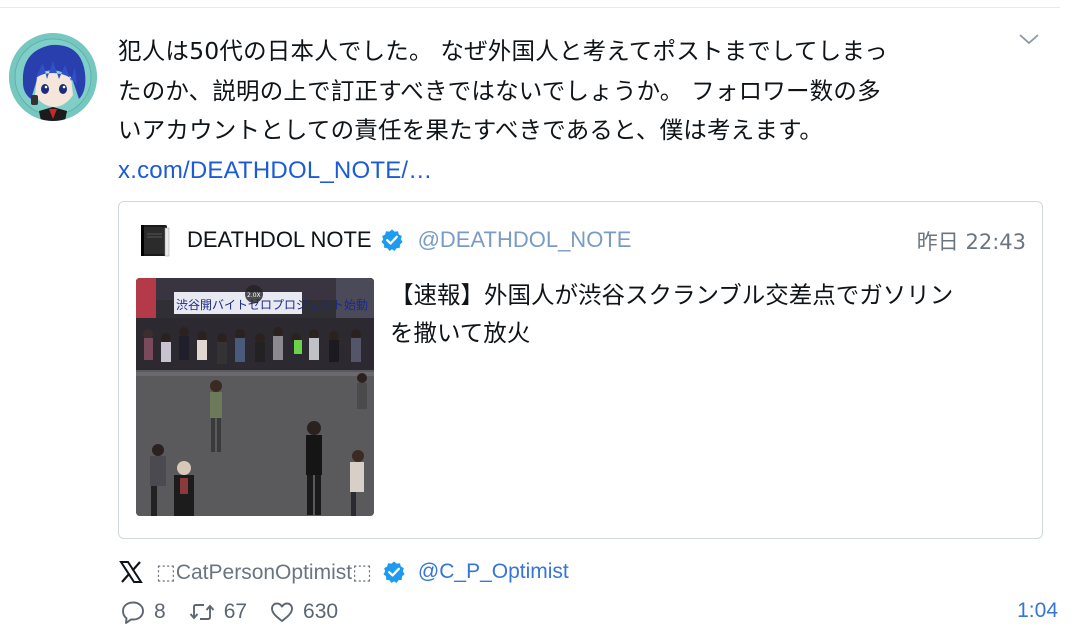 Image resolution: width=1080 pixels, height=640 pixels. Describe the element at coordinates (530, 7) in the screenshot. I see `divider` at that location.